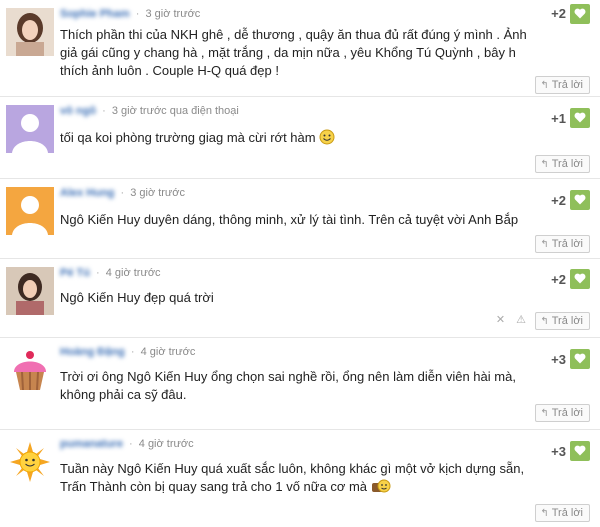 This screenshot has width=600, height=527. I want to click on comment-meta: Alex Hung · 3 giờ trước, so click(123, 193).